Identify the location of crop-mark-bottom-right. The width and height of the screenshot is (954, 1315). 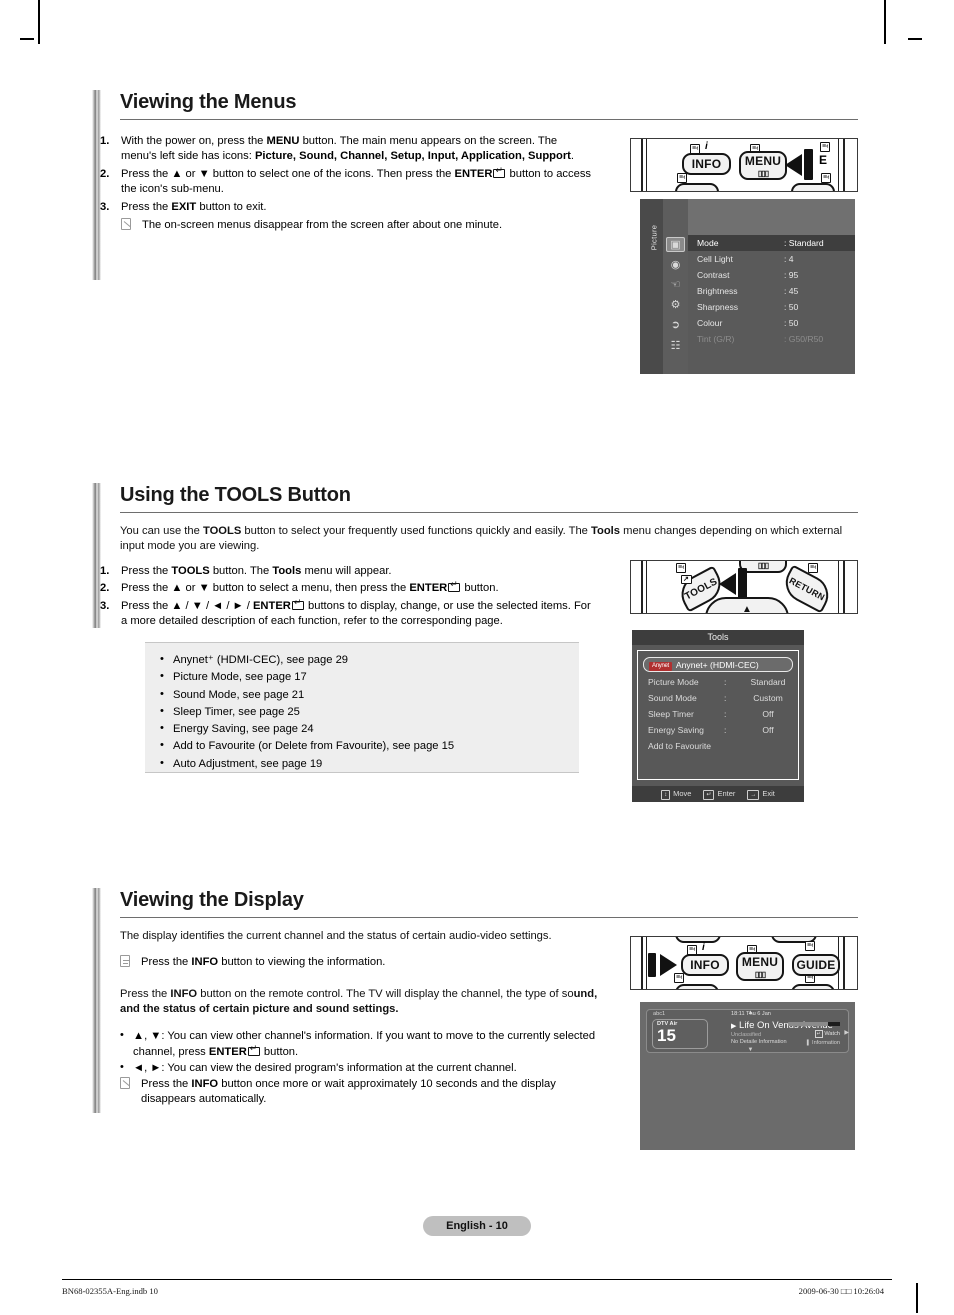
(917, 1298).